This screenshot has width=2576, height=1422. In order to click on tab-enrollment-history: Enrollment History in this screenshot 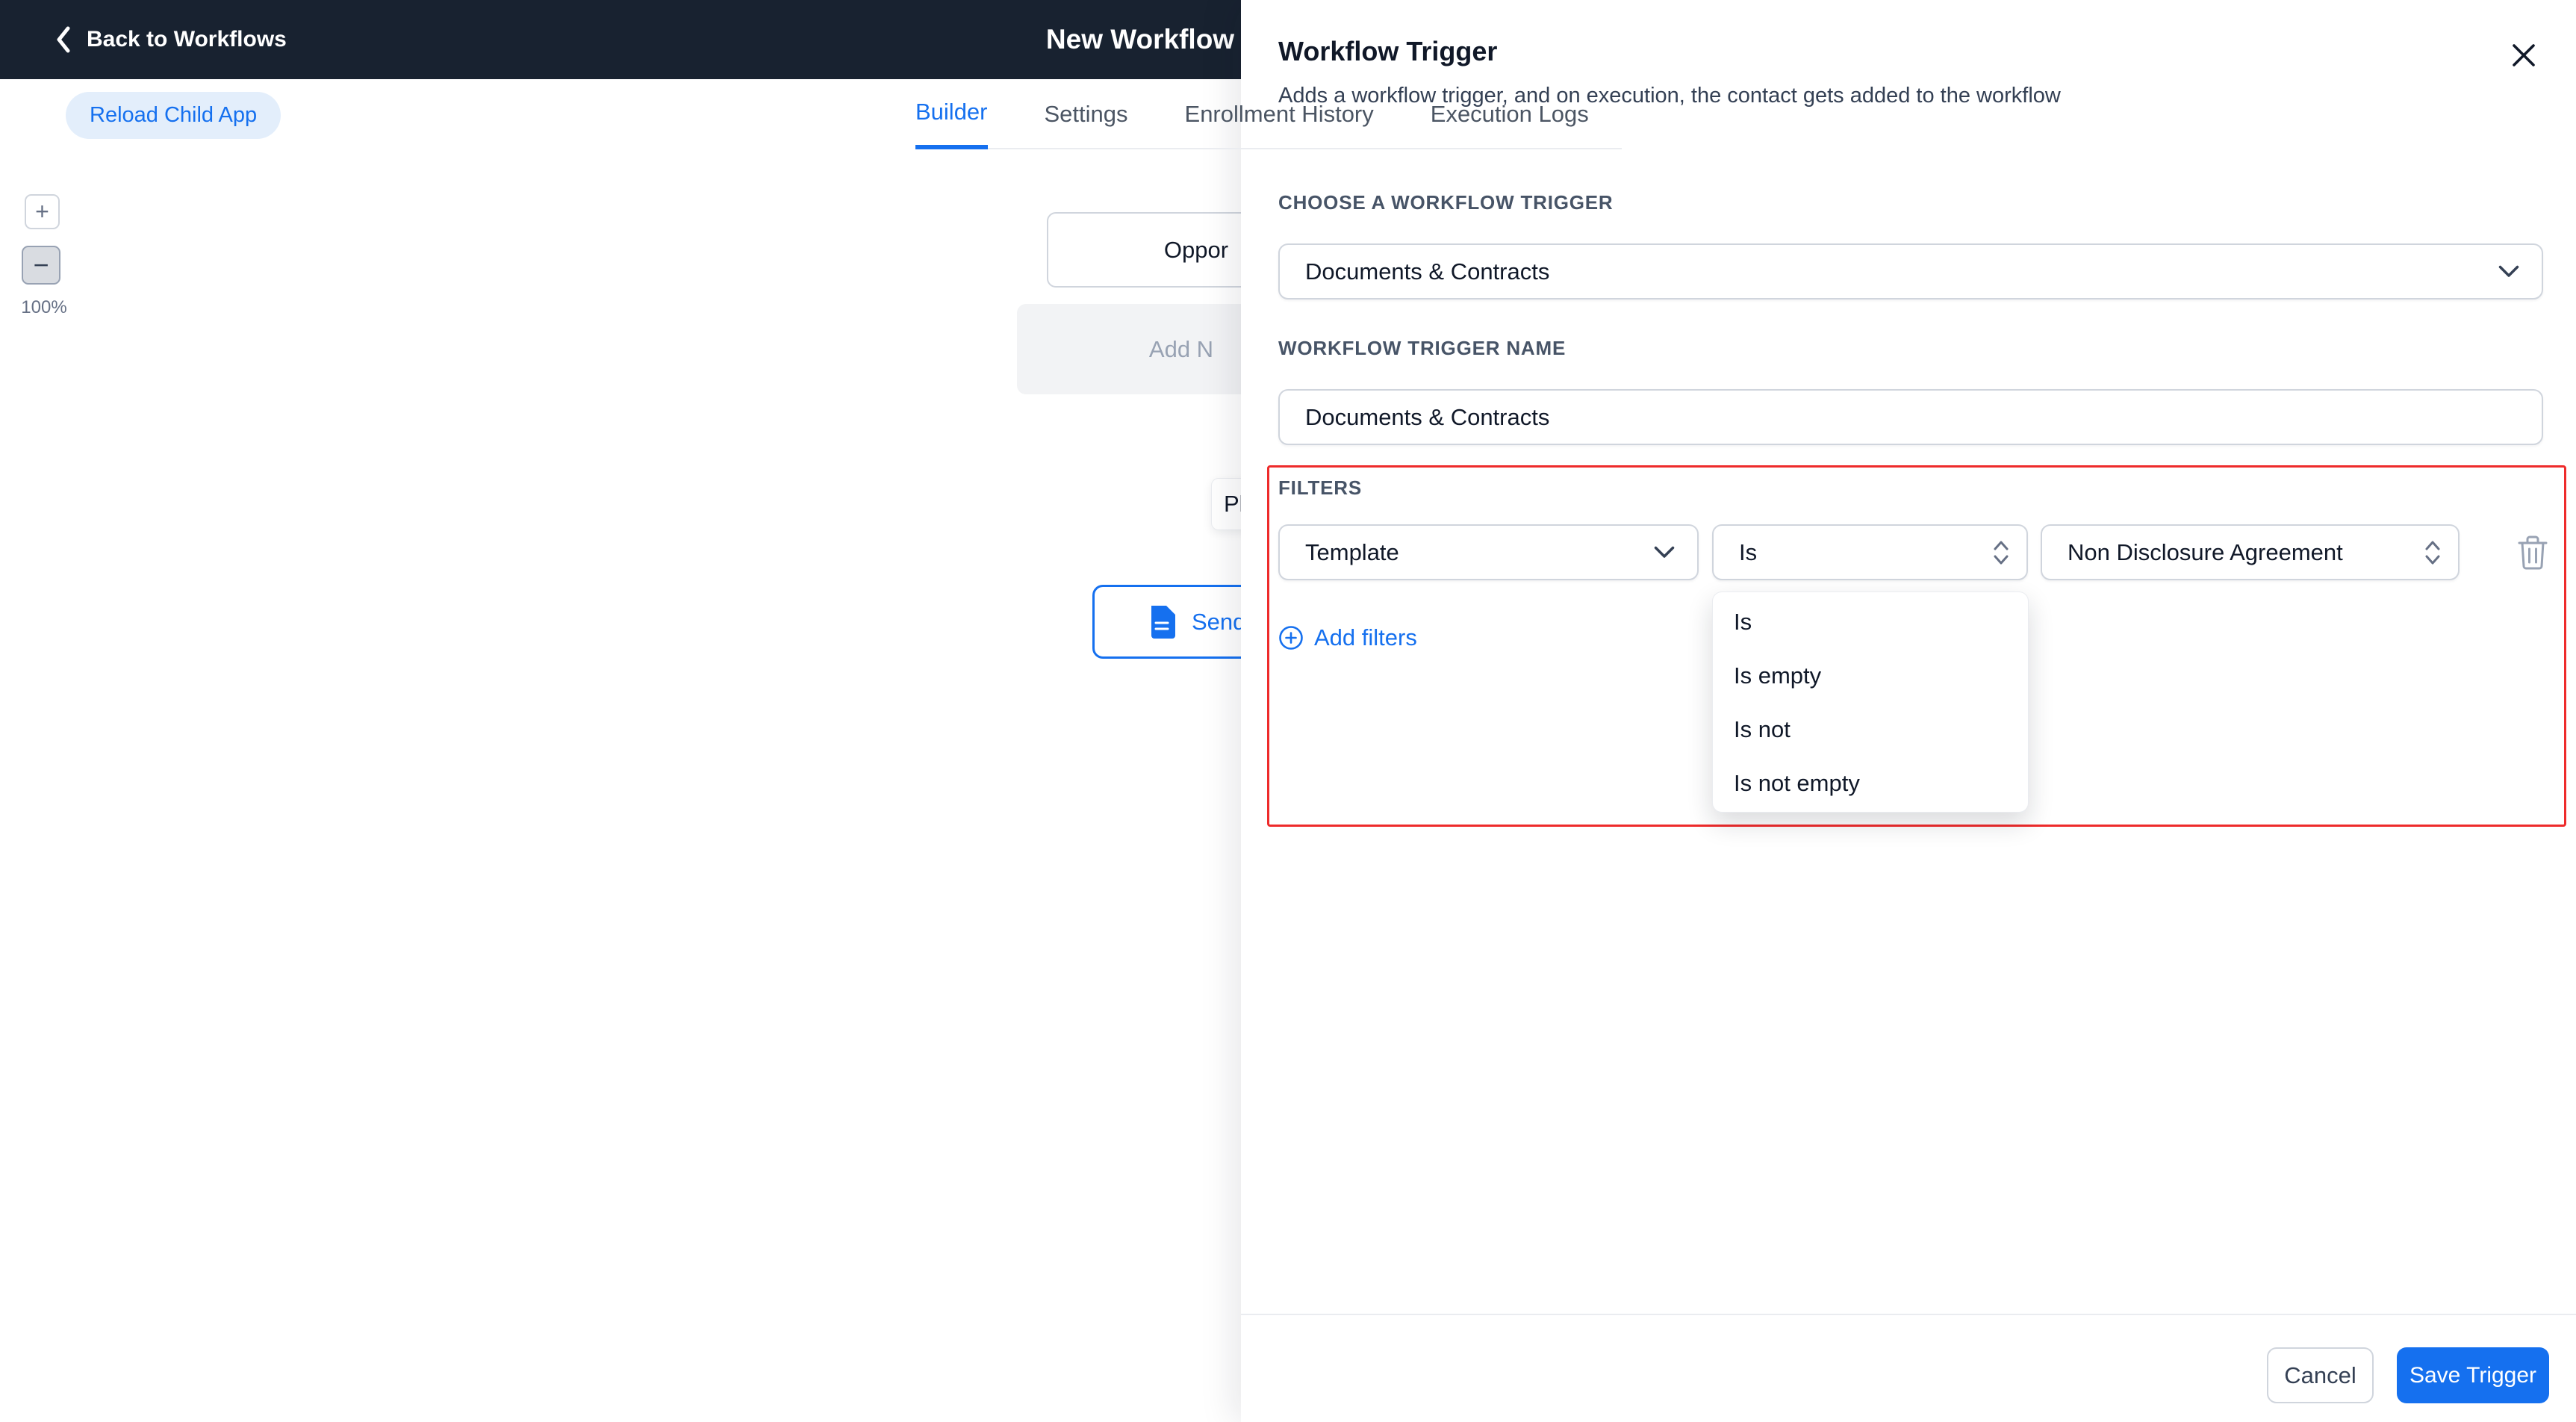, I will do `click(1279, 114)`.